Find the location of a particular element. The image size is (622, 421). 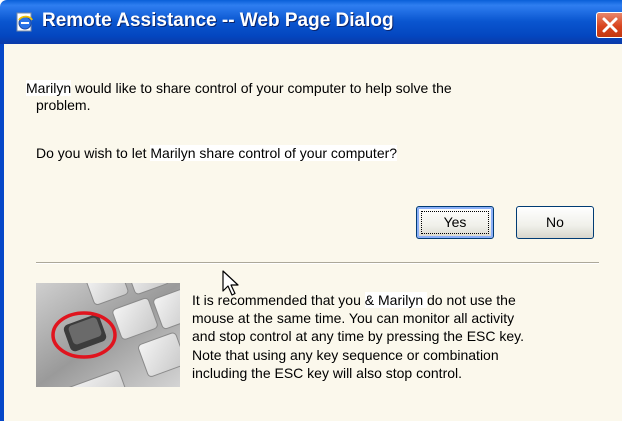

requester-name: Marilyn is located at coordinates (49, 88).